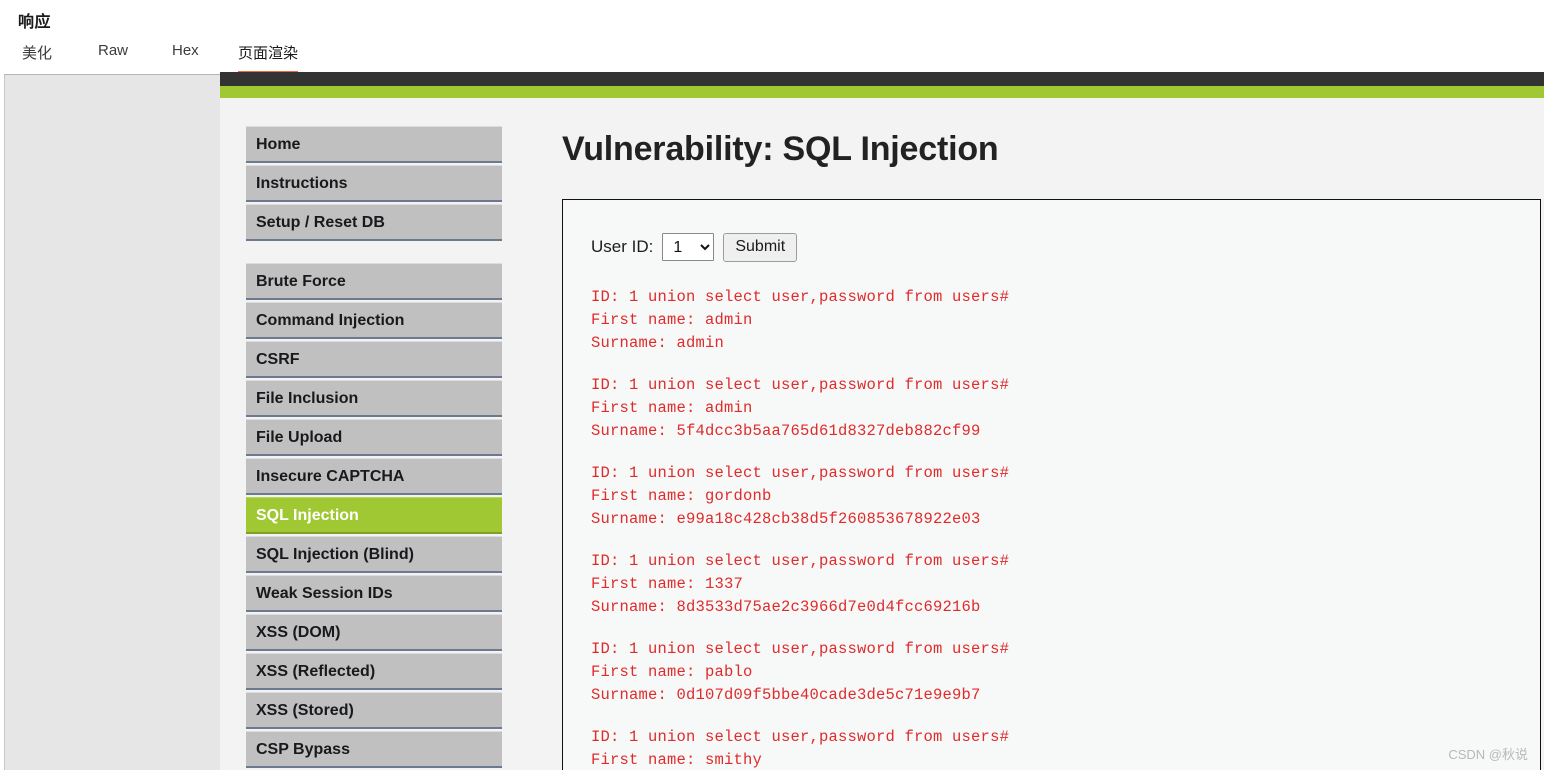  Describe the element at coordinates (374, 359) in the screenshot. I see `sidebar-item-csrf: CSRF` at that location.